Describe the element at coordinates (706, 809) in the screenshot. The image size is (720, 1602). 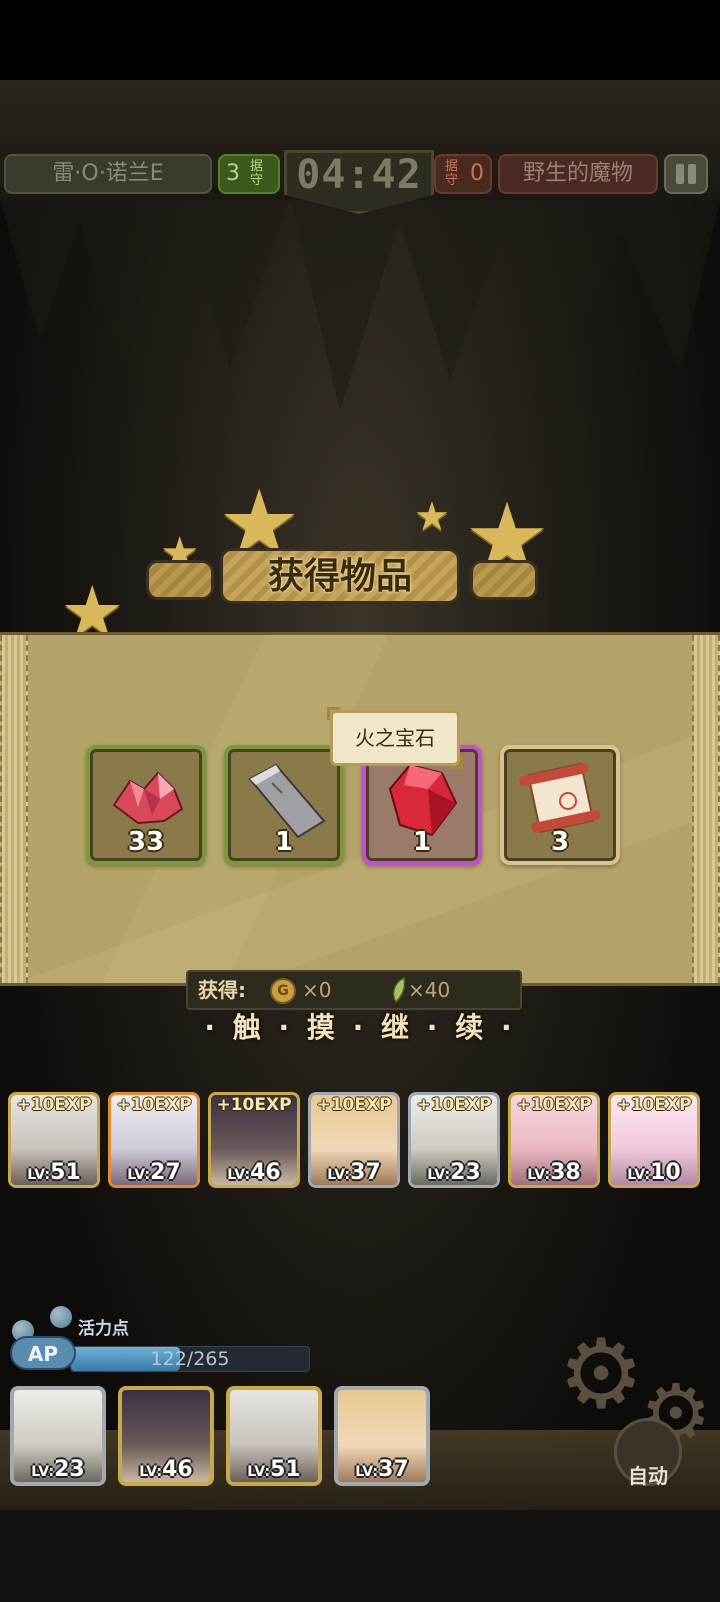
I see `panel-right-edge` at that location.